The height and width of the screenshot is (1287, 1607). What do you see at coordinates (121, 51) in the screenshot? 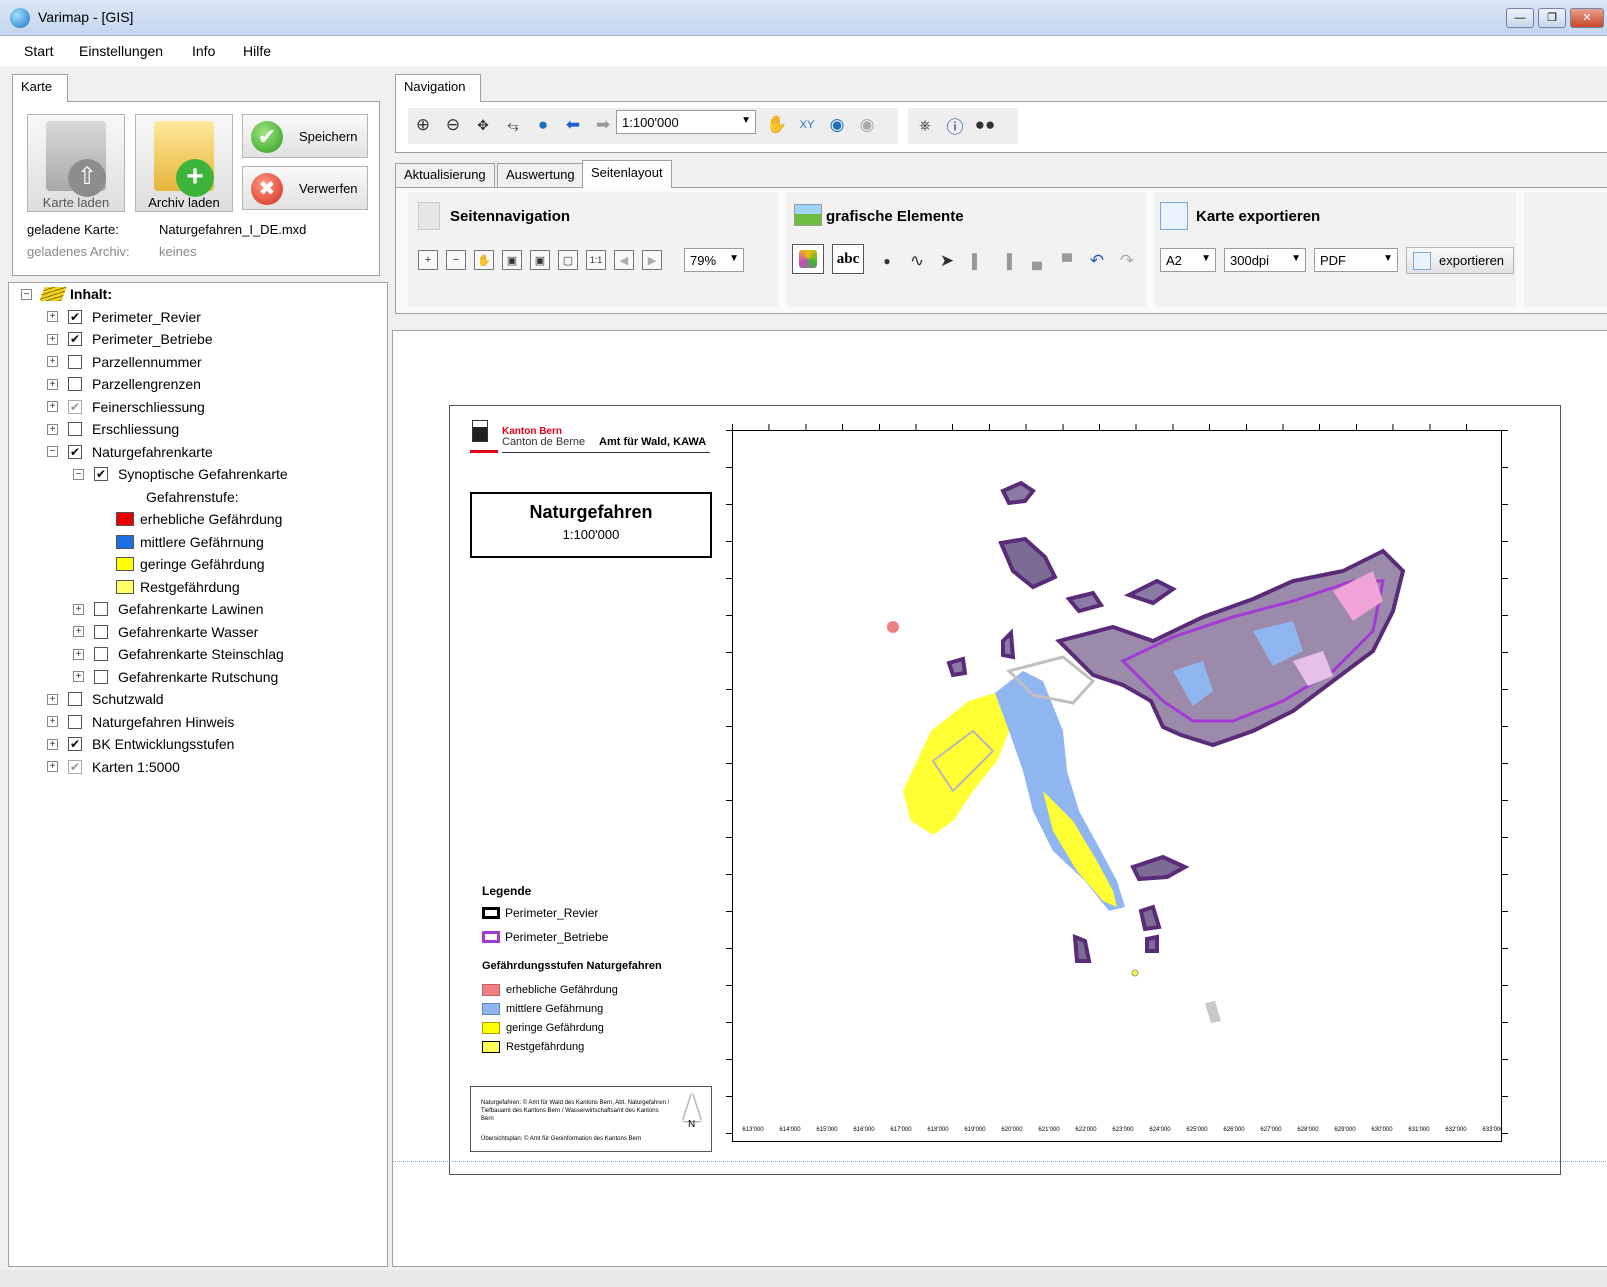
I see `menu-einstellungen: Einstellungen` at bounding box center [121, 51].